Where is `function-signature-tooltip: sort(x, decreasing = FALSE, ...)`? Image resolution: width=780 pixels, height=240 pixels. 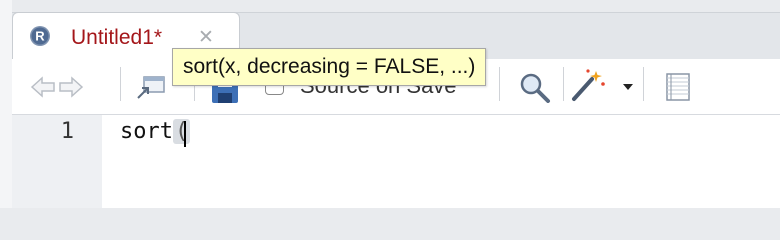
function-signature-tooltip: sort(x, decreasing = FALSE, ...) is located at coordinates (329, 67).